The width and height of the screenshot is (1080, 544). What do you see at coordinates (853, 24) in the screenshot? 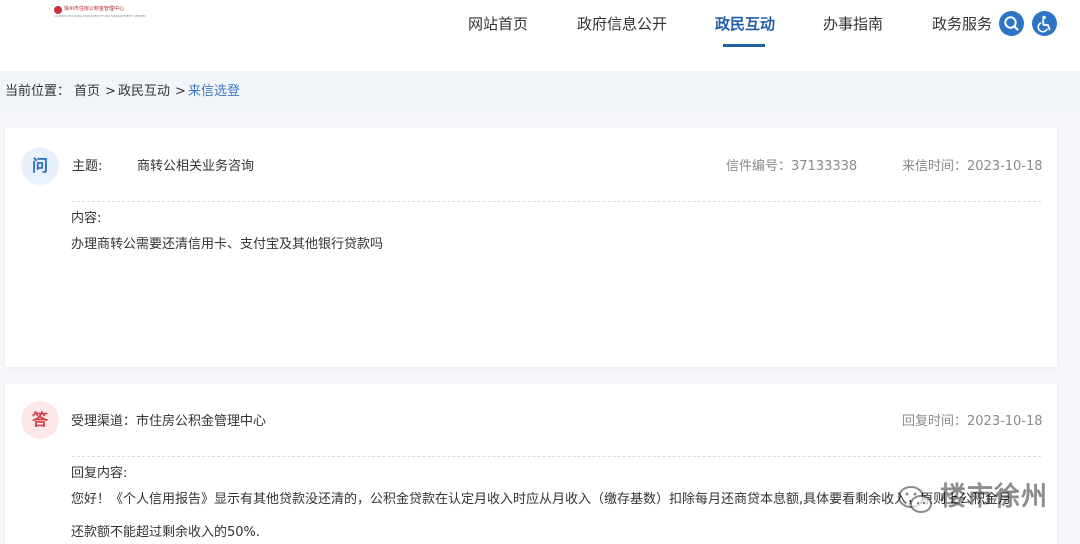
I see `nav-guide: 办事指南` at bounding box center [853, 24].